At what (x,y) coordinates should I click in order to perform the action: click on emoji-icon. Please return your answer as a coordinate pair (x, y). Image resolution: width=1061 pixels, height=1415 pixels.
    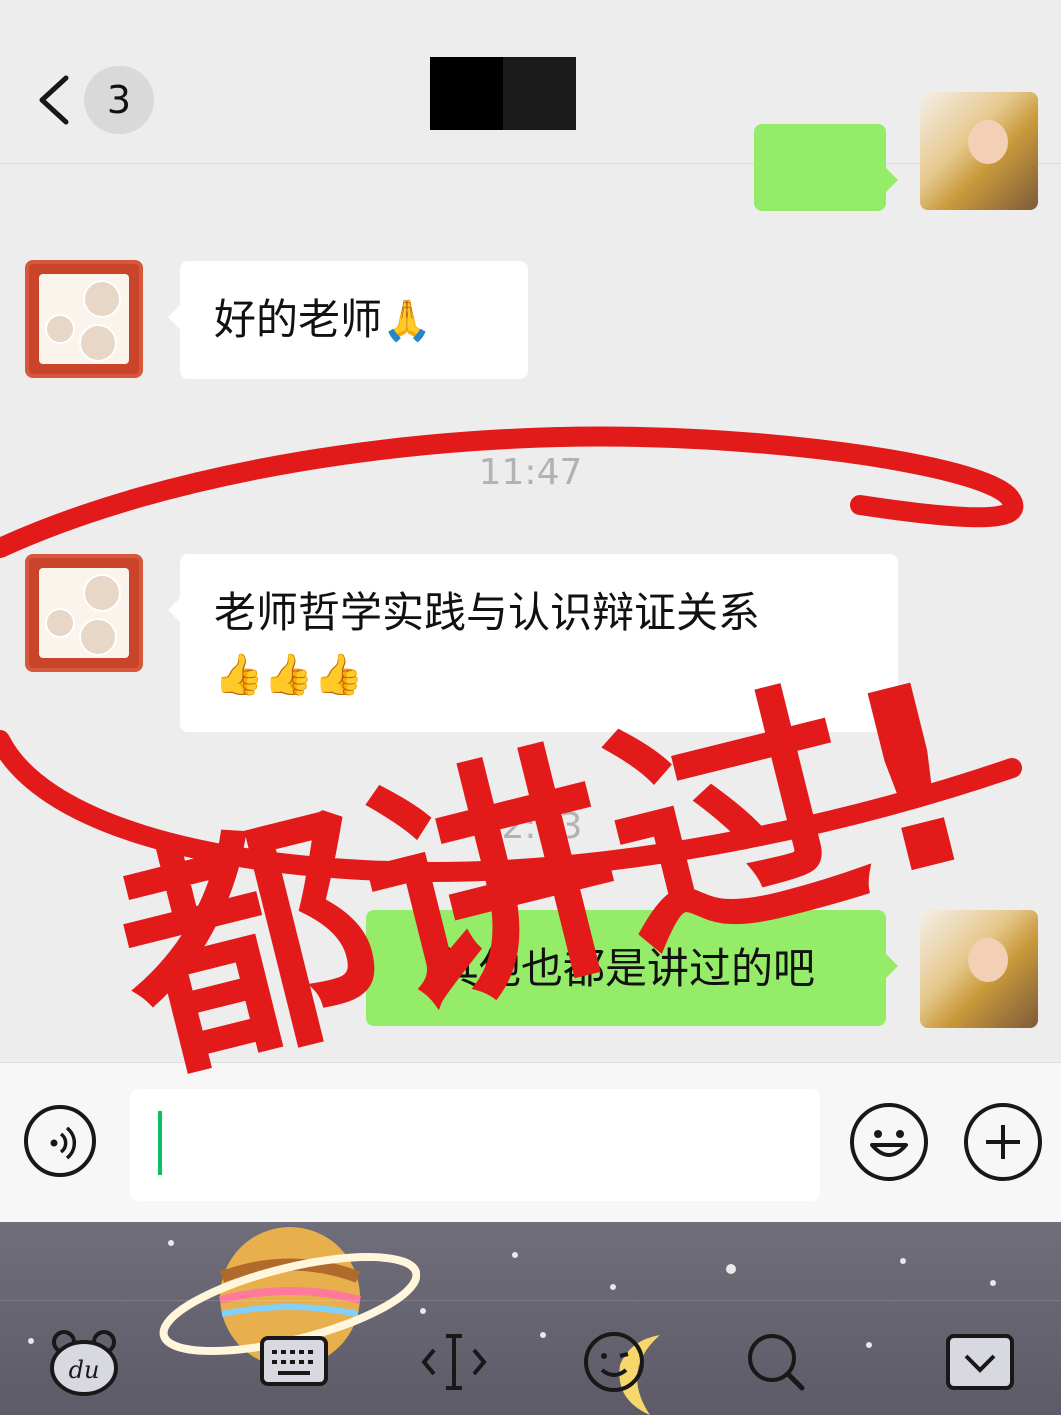
    Looking at the image, I should click on (889, 1142).